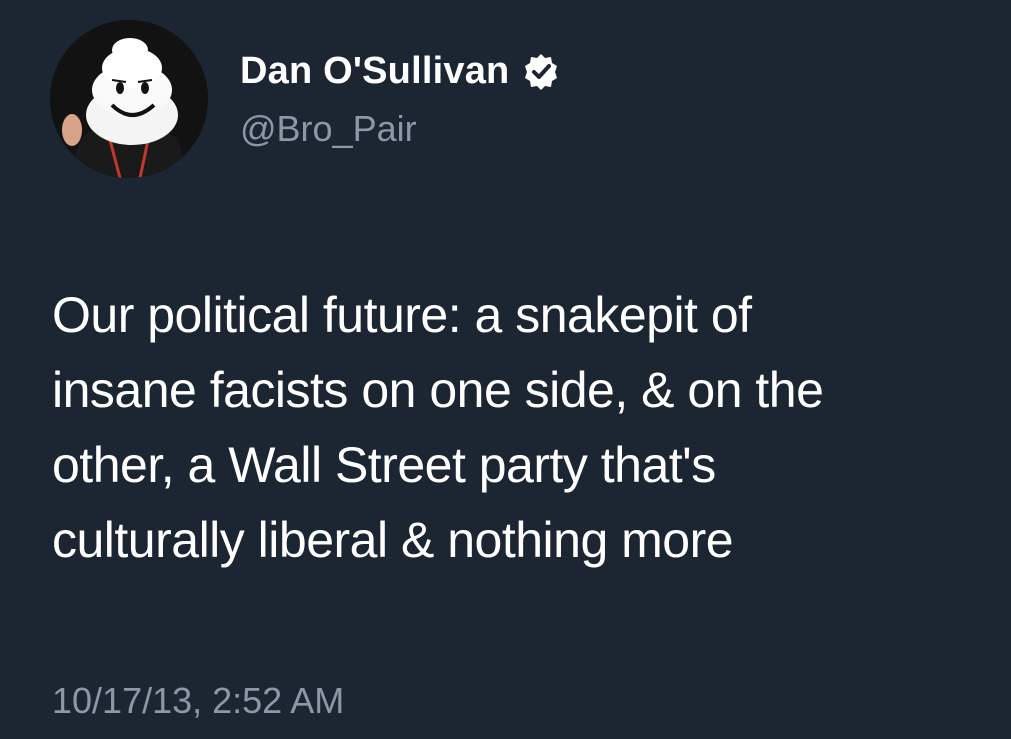  Describe the element at coordinates (328, 129) in the screenshot. I see `user-handle: @Bro_Pair` at that location.